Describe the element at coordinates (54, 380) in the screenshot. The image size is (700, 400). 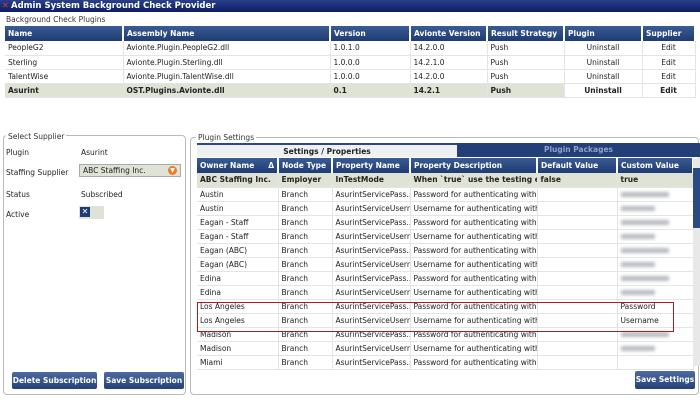
I see `delete-subscription-button: Delete Subscription` at that location.